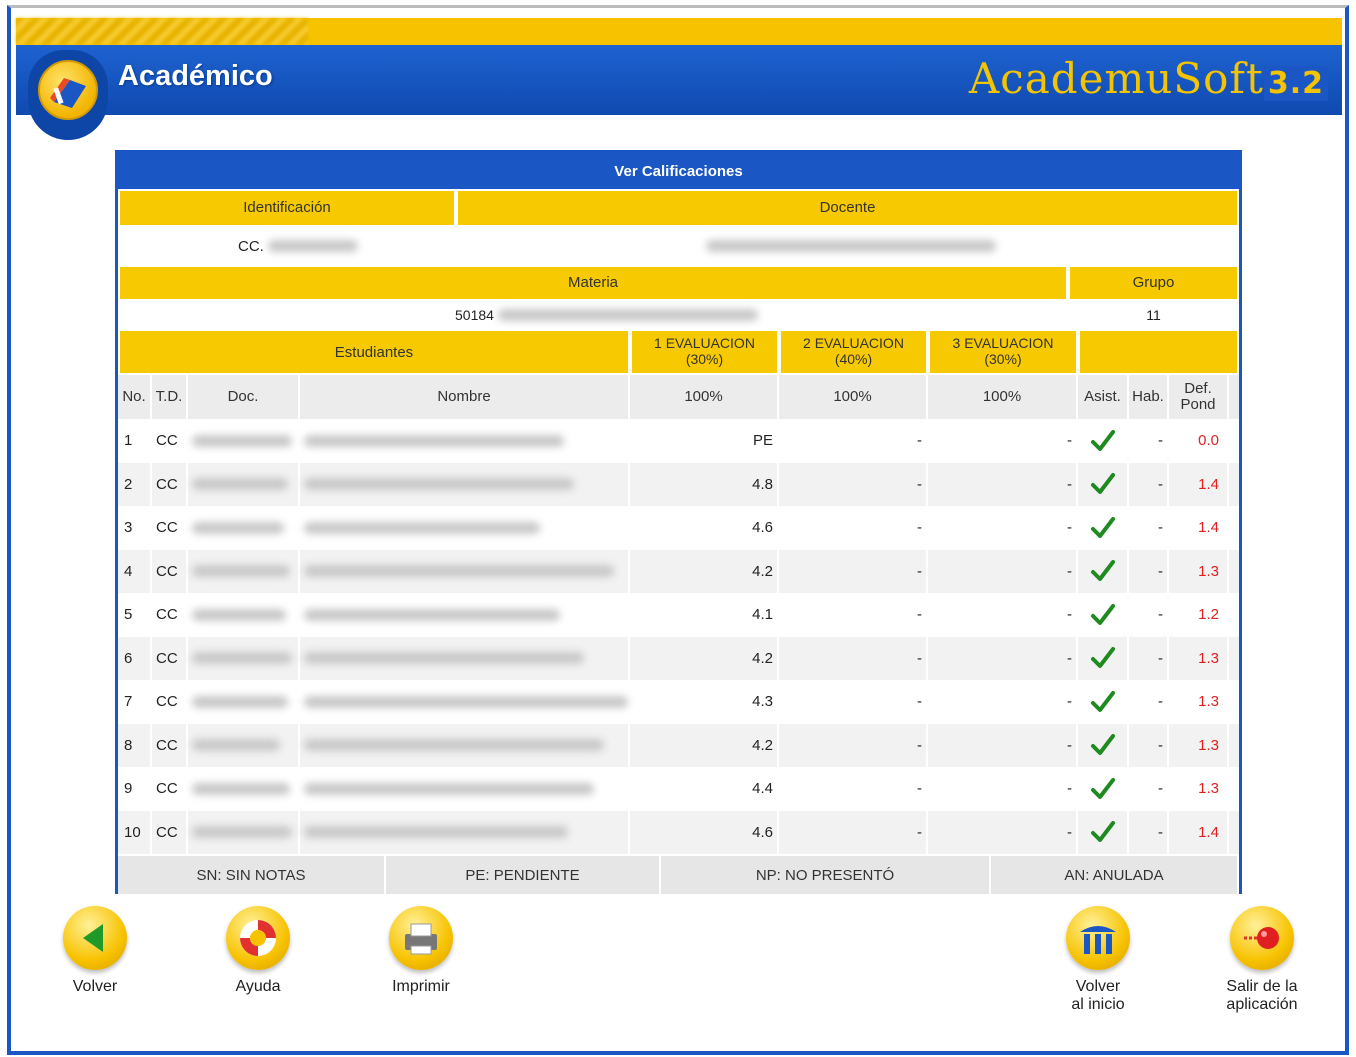 This screenshot has width=1356, height=1057. I want to click on col-asist: Asist., so click(1103, 397).